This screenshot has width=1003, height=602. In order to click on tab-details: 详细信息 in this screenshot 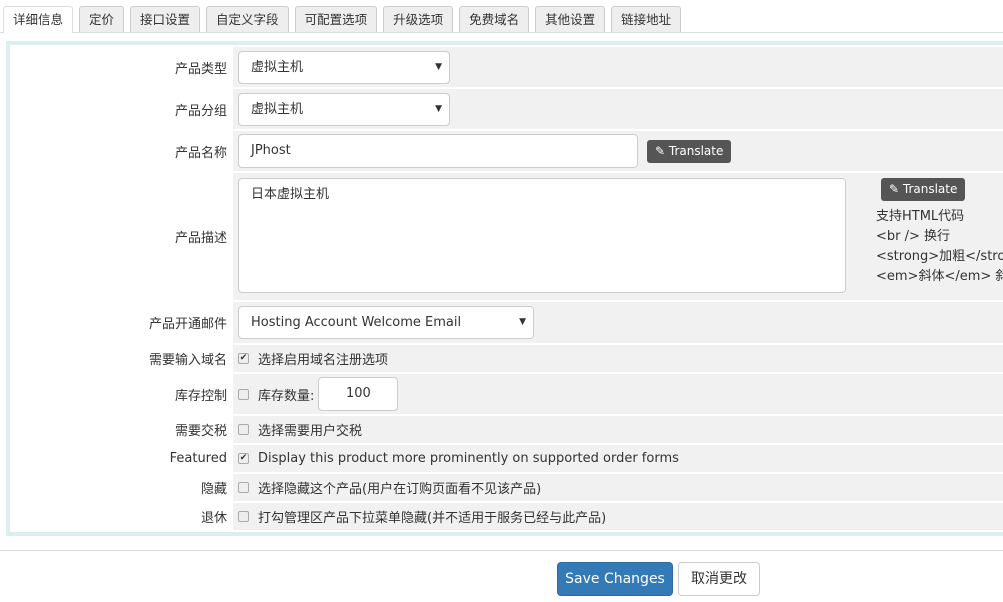, I will do `click(38, 19)`.